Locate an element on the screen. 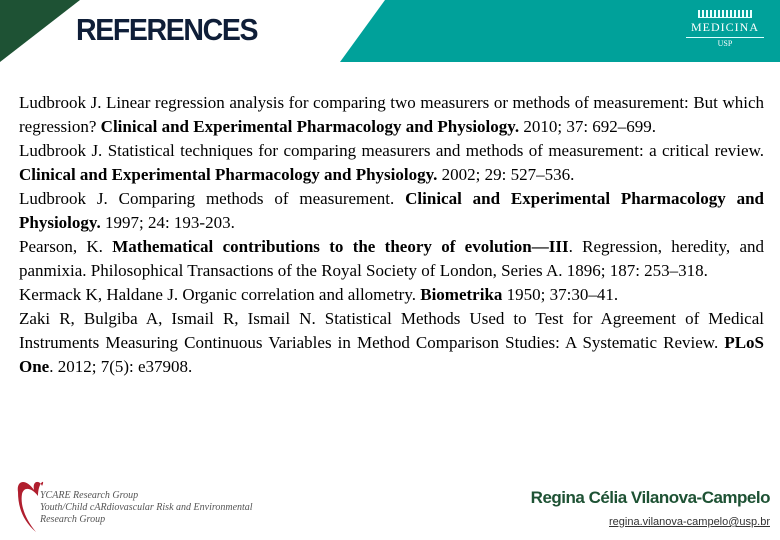 The height and width of the screenshot is (540, 780). reference-text: 1997; 24: 193-203. is located at coordinates (167, 222).